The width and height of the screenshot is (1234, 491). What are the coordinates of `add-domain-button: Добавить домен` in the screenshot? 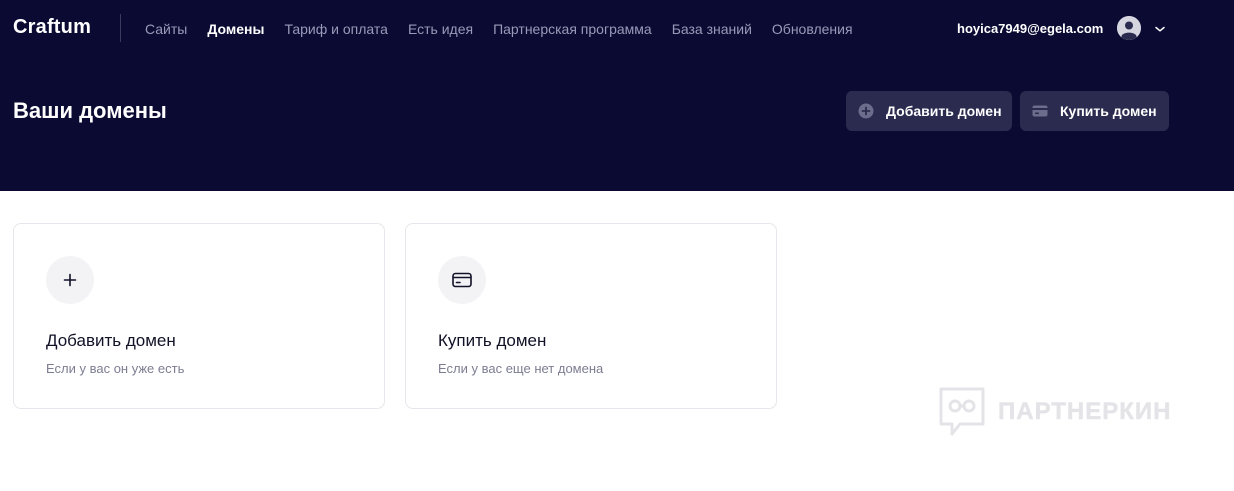 It's located at (929, 111).